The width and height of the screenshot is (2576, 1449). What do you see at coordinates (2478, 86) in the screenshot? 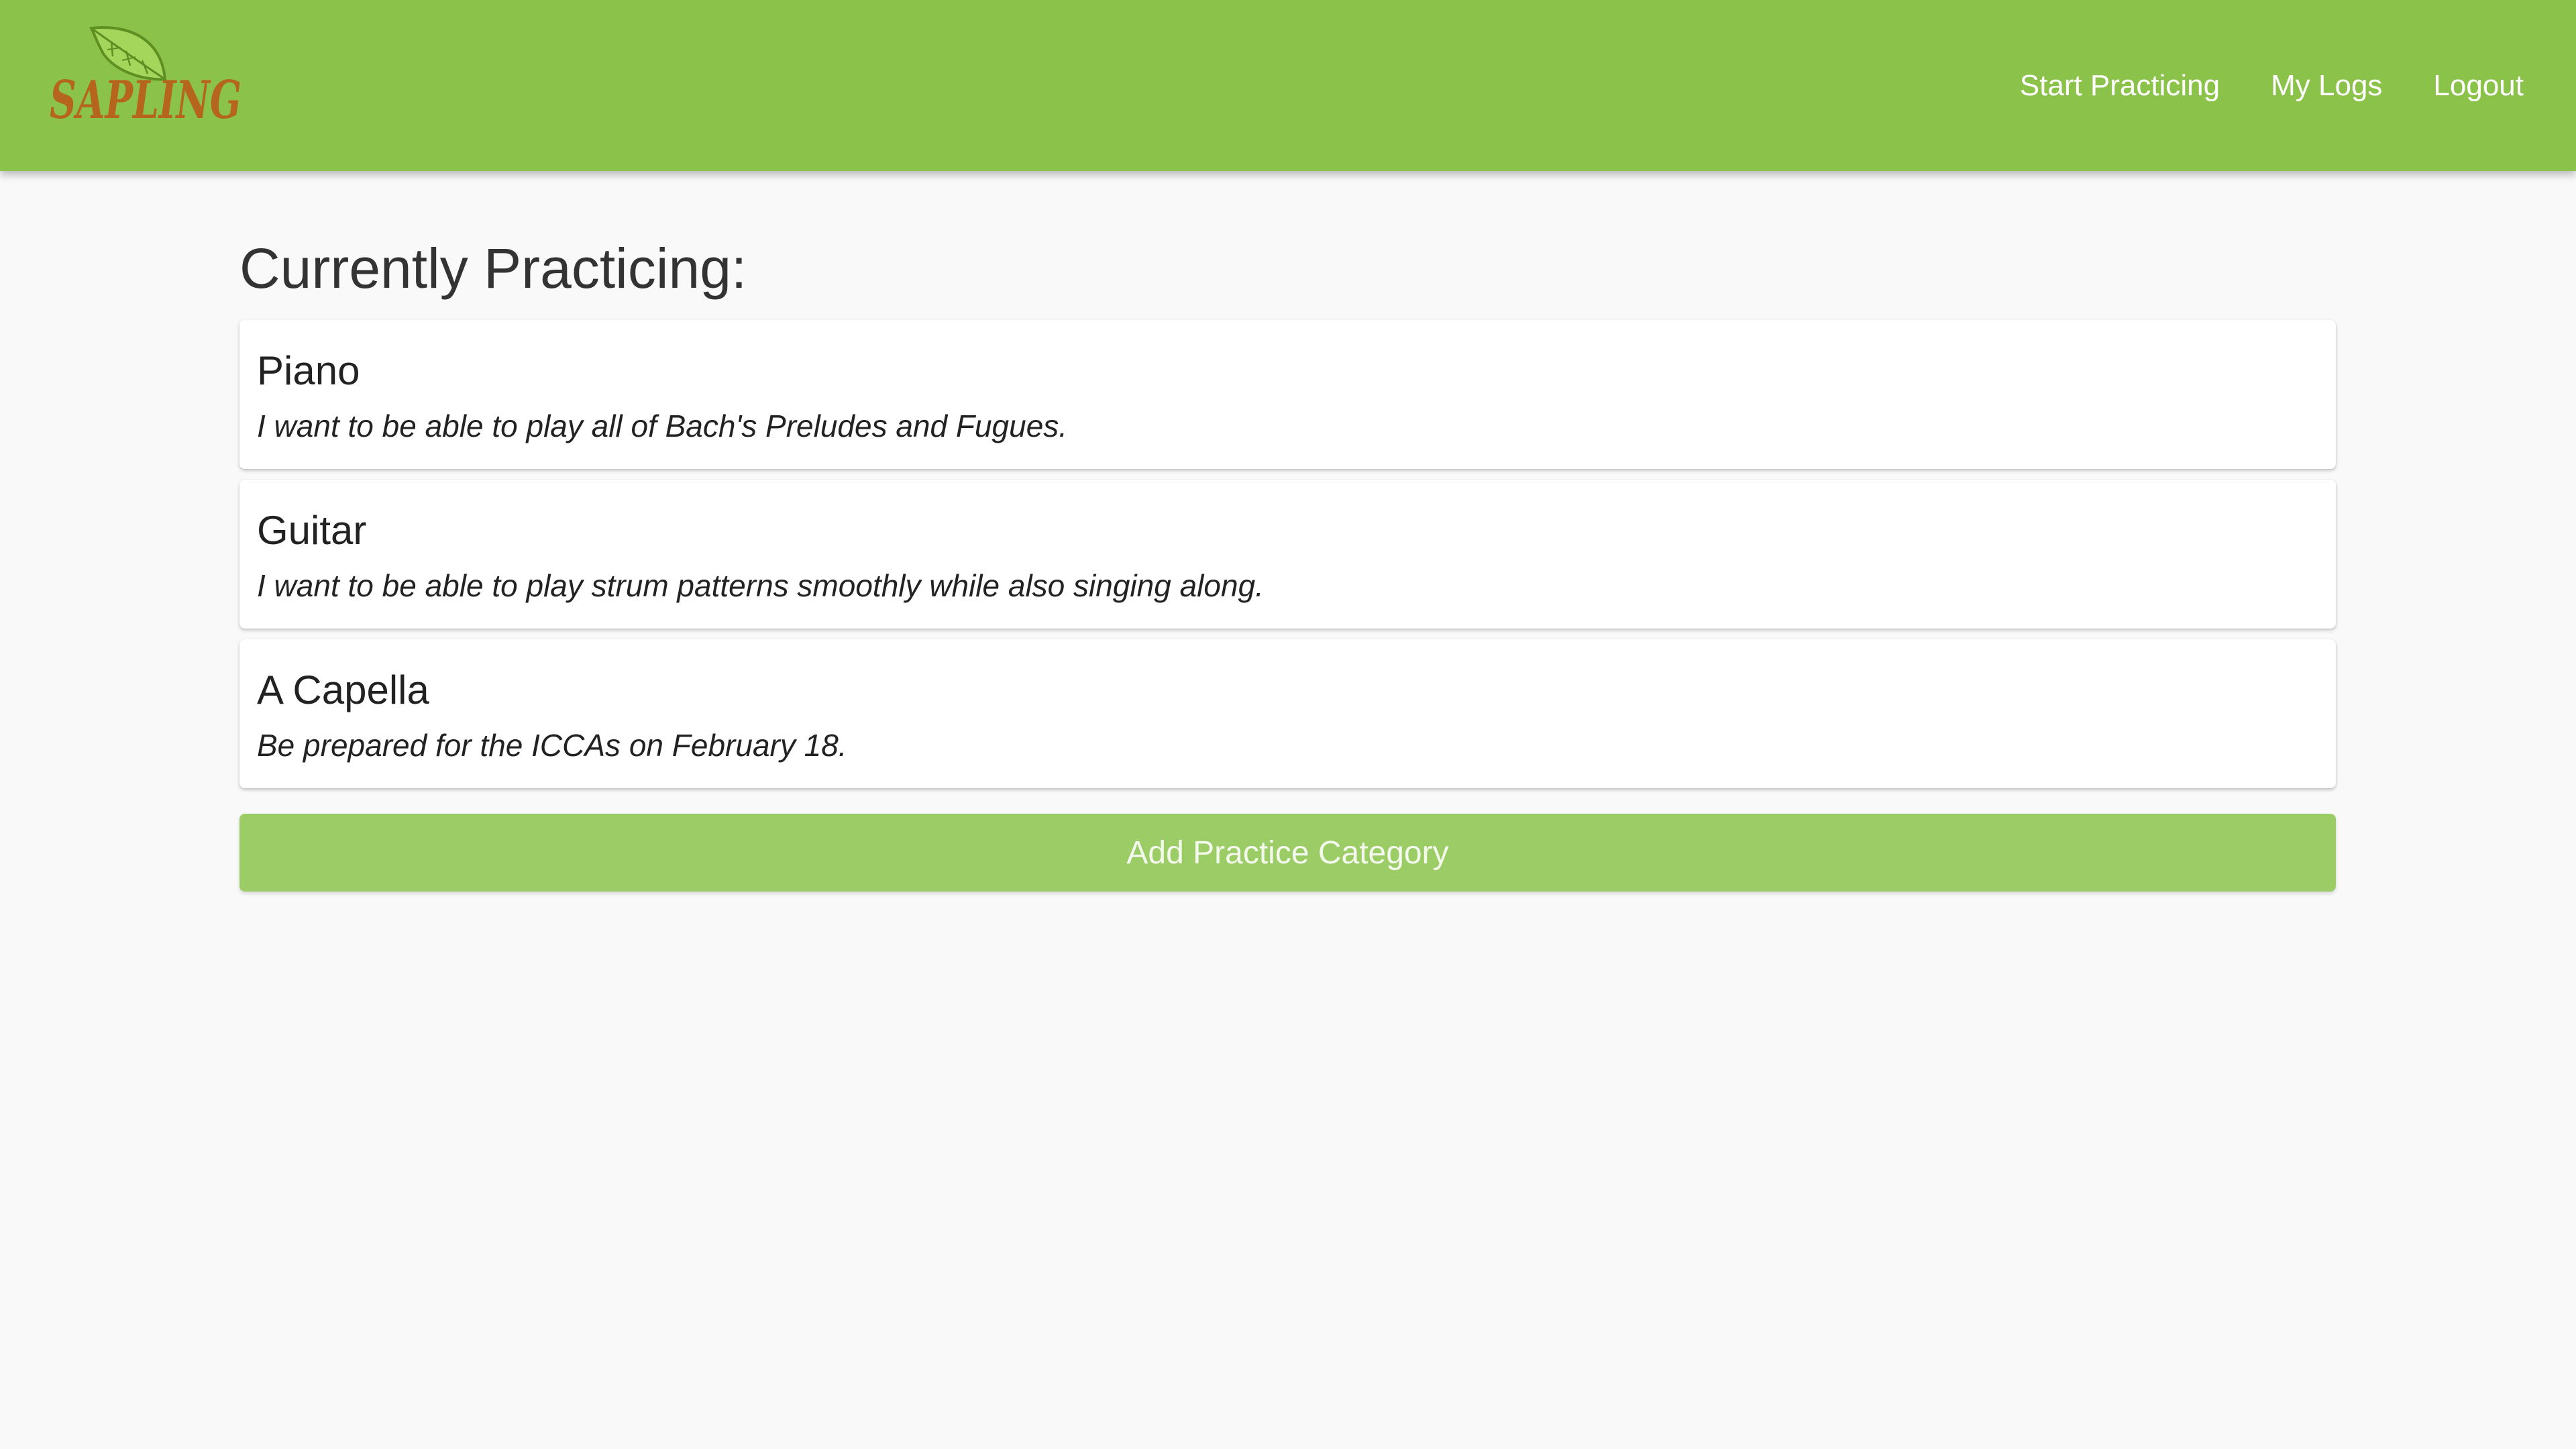
I see `nav-logout: Logout` at bounding box center [2478, 86].